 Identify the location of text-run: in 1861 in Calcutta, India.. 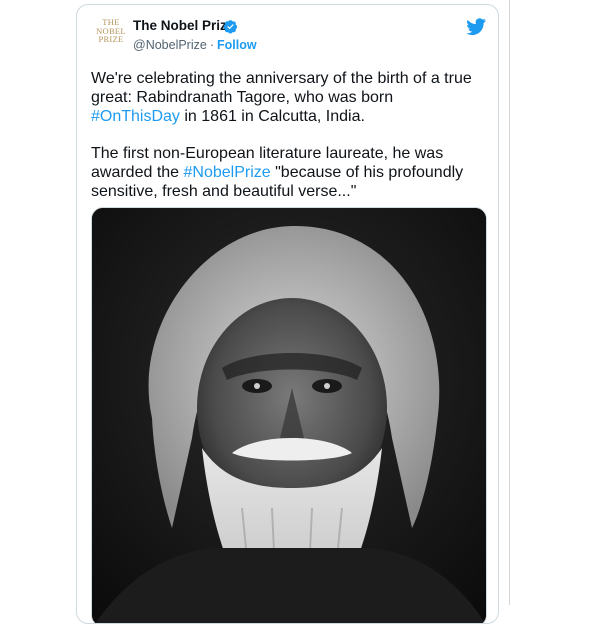
(272, 116).